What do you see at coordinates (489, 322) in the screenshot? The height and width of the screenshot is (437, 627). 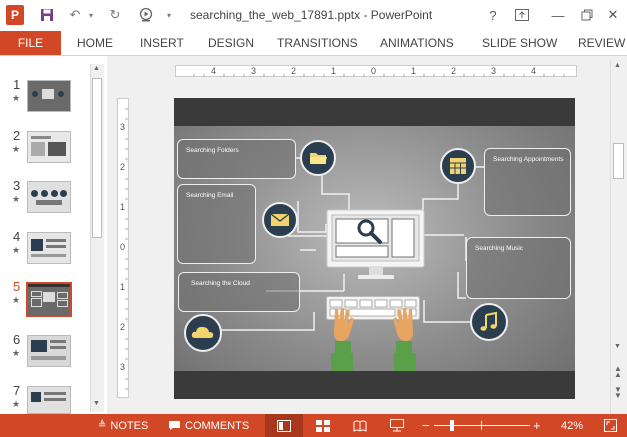 I see `music-icon` at bounding box center [489, 322].